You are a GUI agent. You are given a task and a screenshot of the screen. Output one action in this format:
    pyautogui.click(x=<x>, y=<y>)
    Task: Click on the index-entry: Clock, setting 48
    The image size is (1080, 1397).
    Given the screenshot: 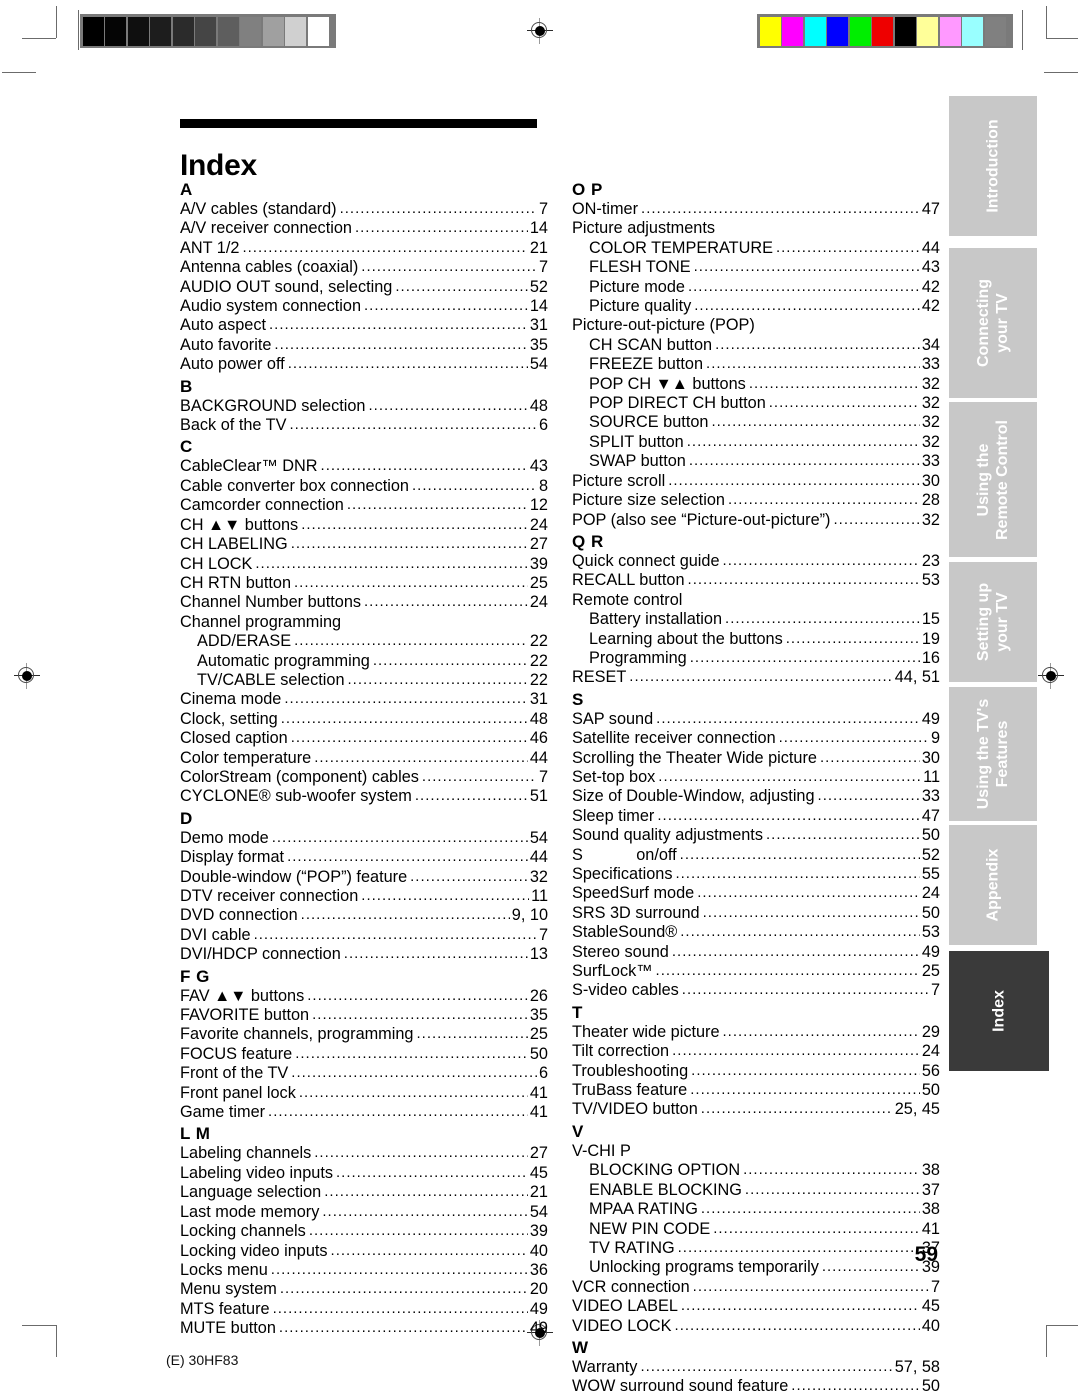 What is the action you would take?
    pyautogui.click(x=364, y=719)
    